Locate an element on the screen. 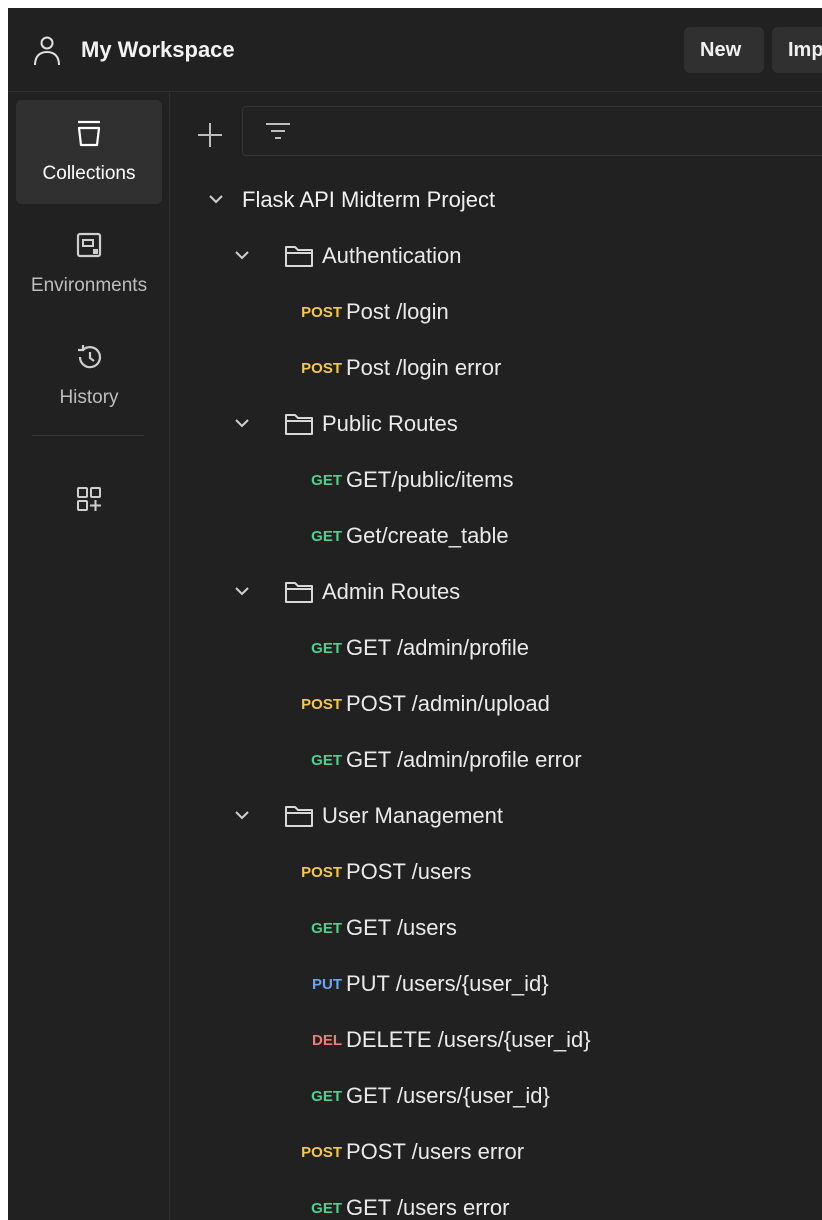 This screenshot has height=1220, width=822. folder-row-public-routes: Public Routes is located at coordinates (500, 424).